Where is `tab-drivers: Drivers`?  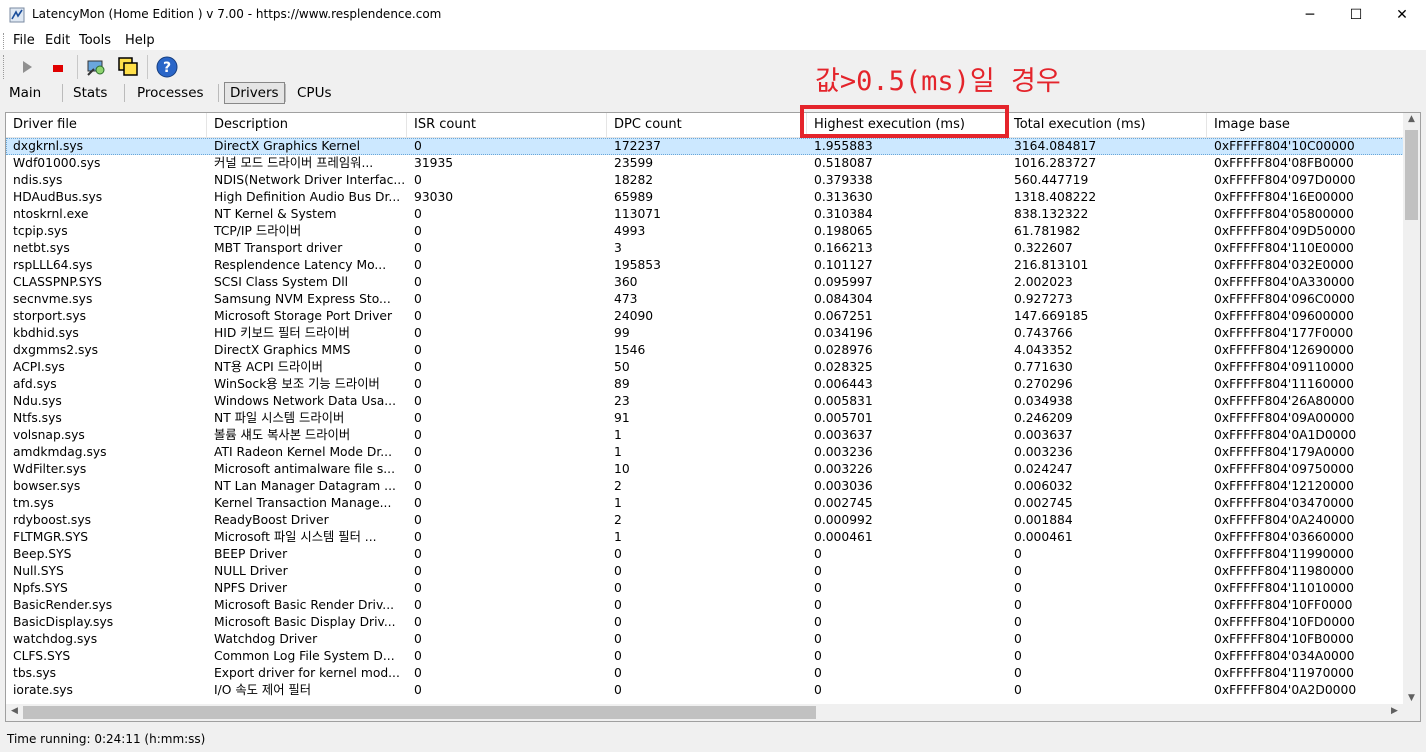 tab-drivers: Drivers is located at coordinates (254, 93).